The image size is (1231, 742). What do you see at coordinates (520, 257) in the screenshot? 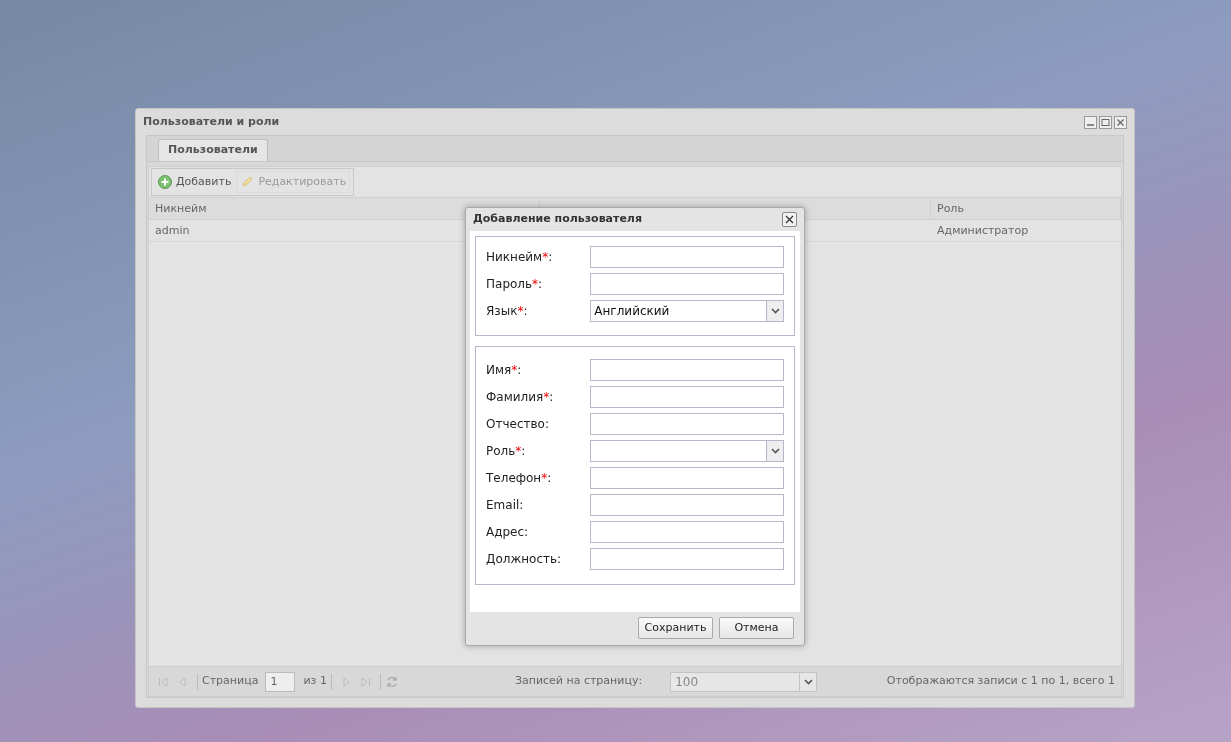
I see `field-label: Никнейм*:` at bounding box center [520, 257].